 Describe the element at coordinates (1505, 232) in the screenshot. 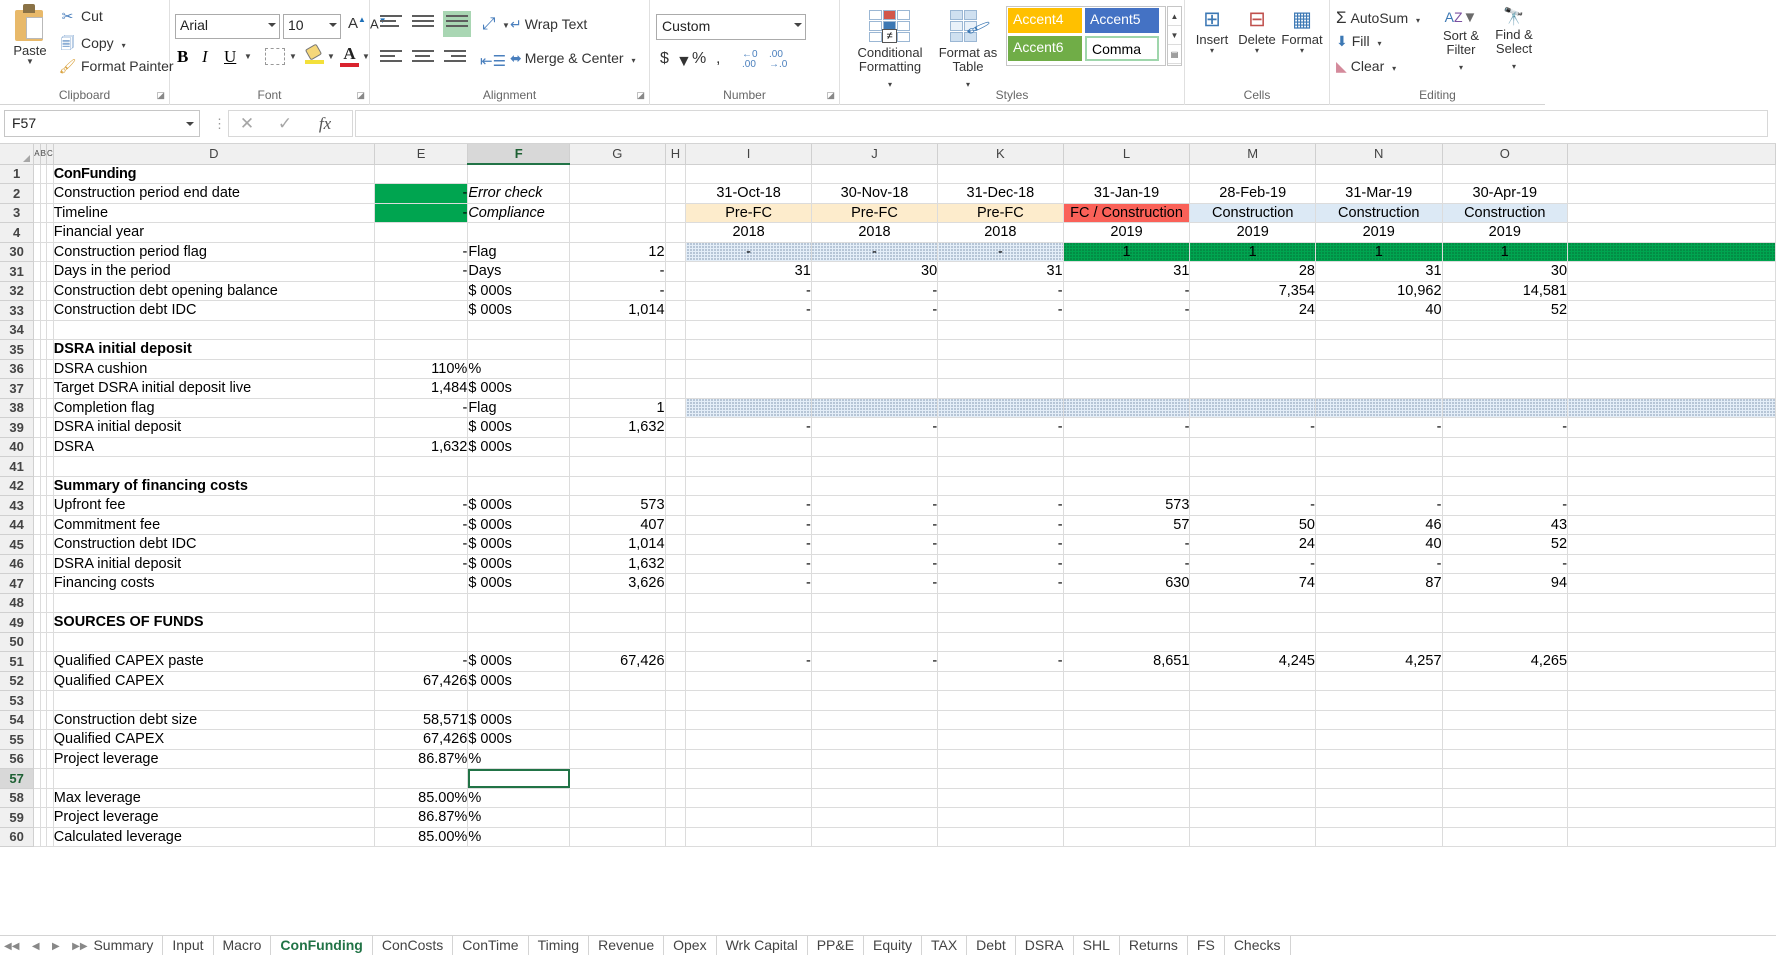

I see `cell-O4: 2019` at that location.